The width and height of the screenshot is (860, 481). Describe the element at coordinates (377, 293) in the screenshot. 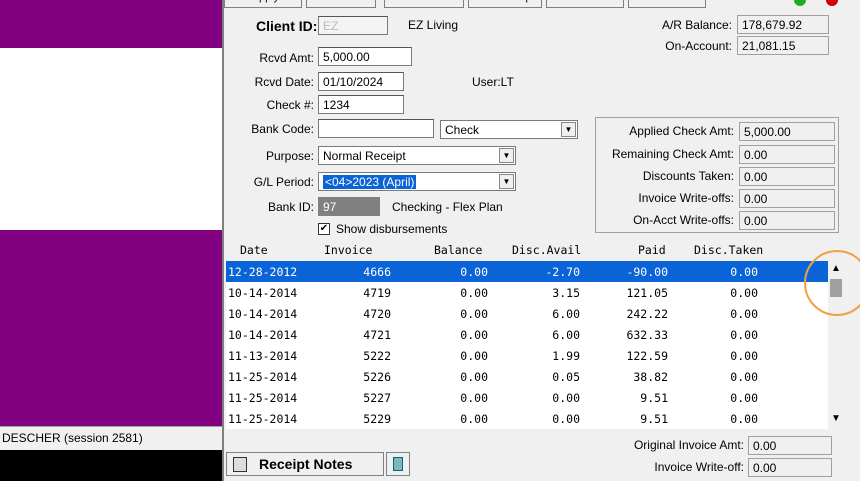

I see `cell-invoice: 4719` at that location.